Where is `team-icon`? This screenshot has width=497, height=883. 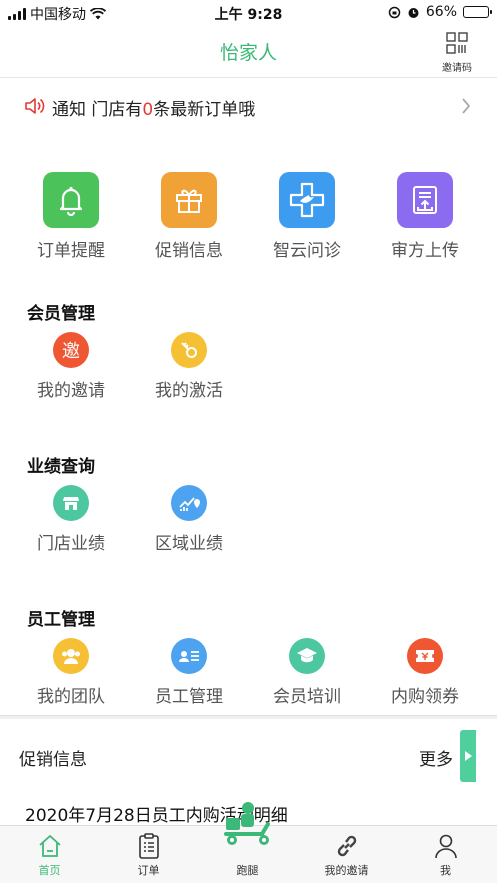
team-icon is located at coordinates (71, 656).